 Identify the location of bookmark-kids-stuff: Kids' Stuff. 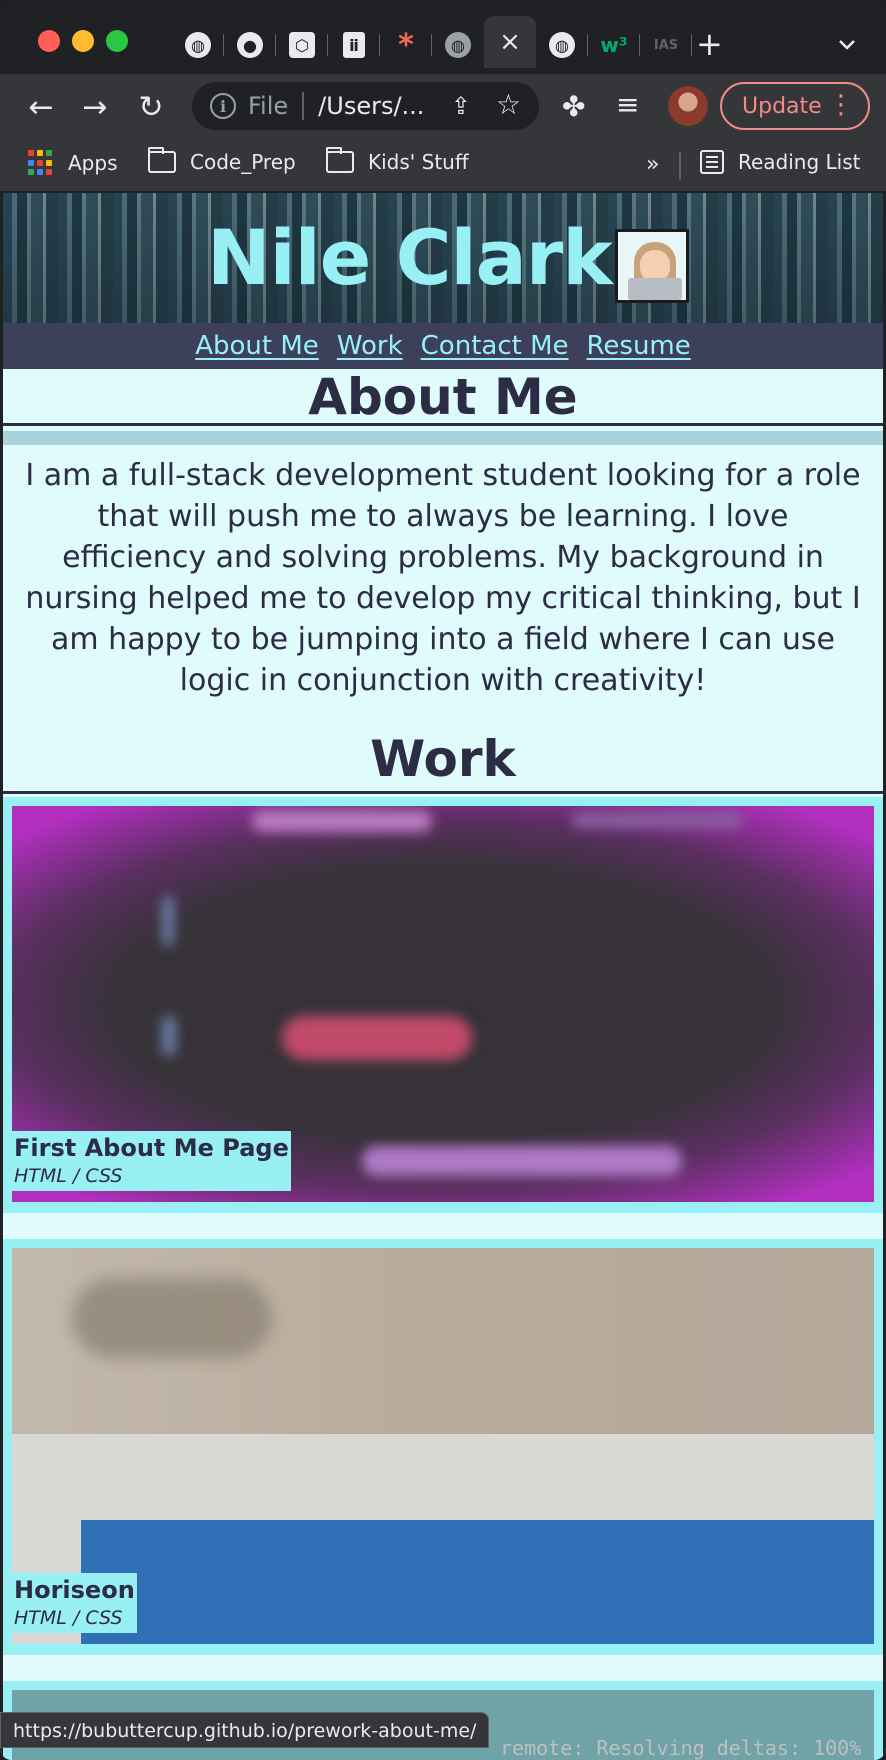
(397, 160).